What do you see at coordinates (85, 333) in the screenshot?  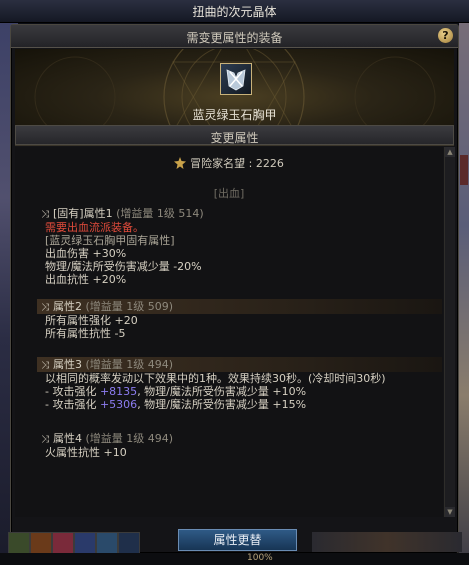 I see `attribute-2-line-2: 所有属性抗性 -5` at bounding box center [85, 333].